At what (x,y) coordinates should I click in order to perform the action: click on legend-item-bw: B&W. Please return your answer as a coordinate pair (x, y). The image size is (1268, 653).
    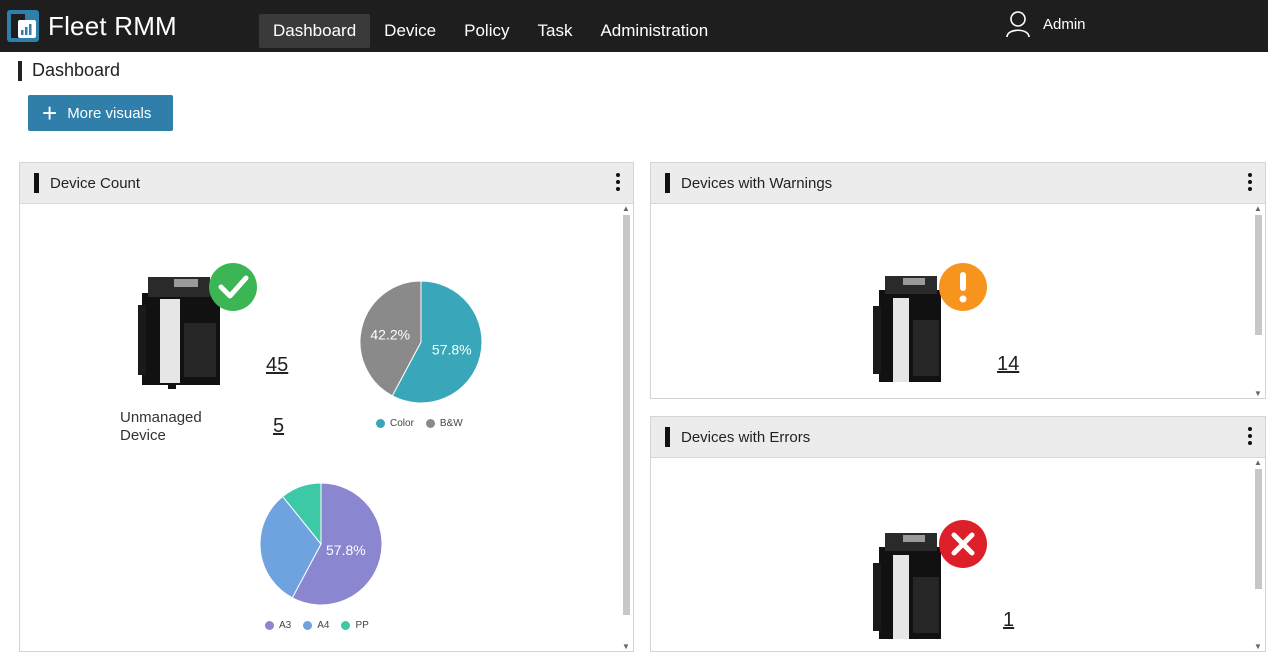
    Looking at the image, I should click on (444, 423).